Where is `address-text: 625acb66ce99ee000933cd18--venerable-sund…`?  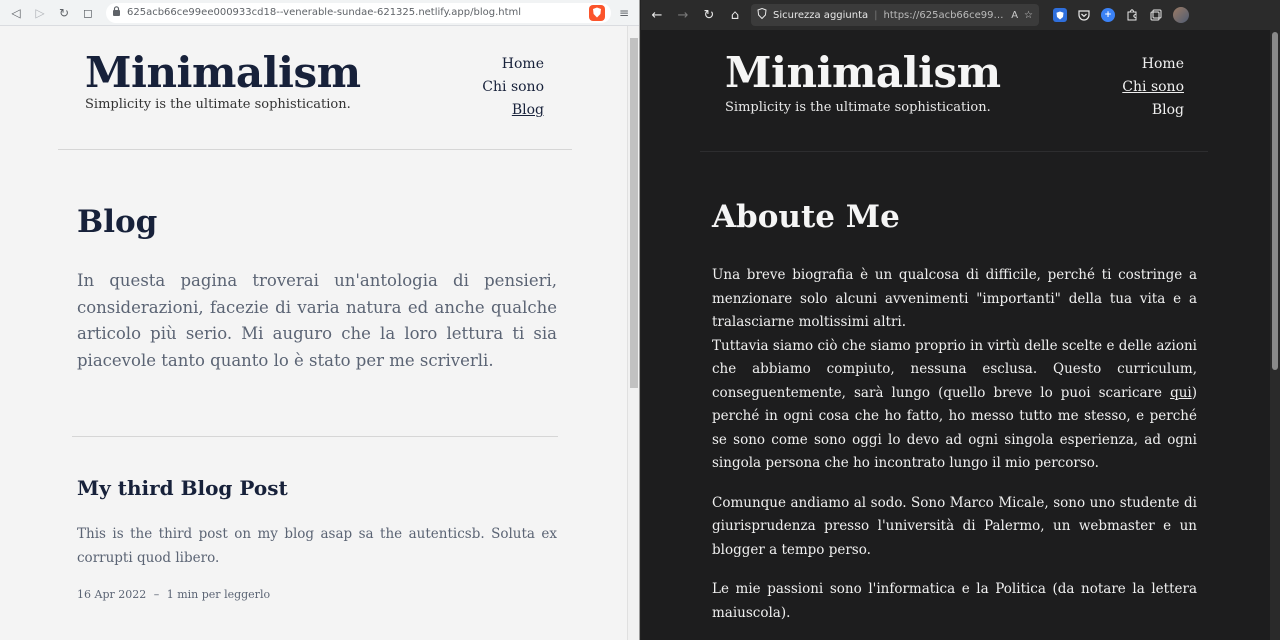
address-text: 625acb66ce99ee000933cd18--venerable-sund… is located at coordinates (324, 12).